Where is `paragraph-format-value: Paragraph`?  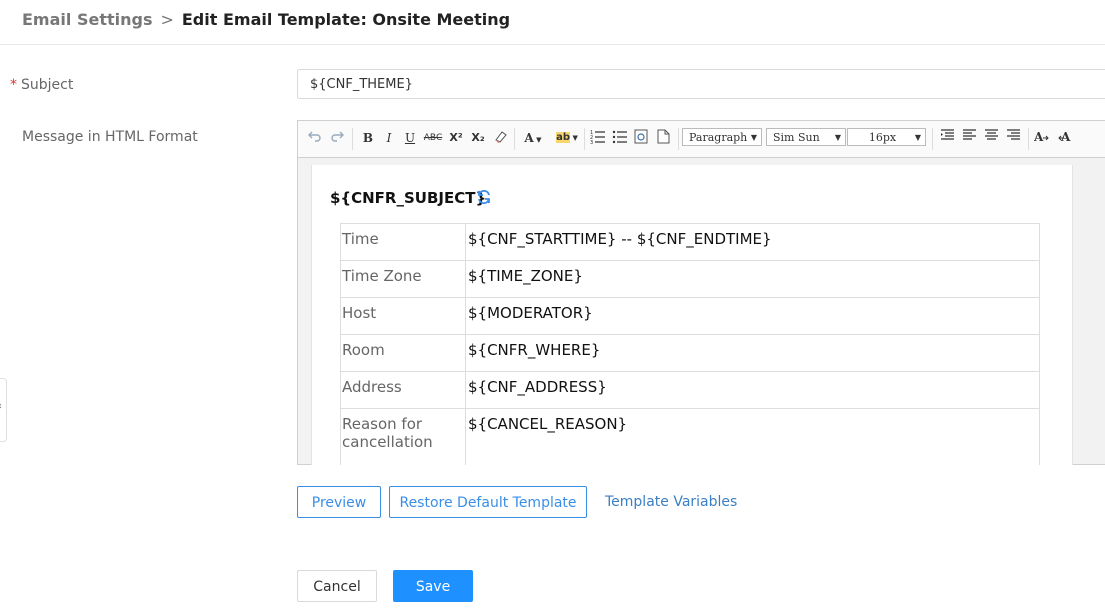
paragraph-format-value: Paragraph is located at coordinates (718, 137).